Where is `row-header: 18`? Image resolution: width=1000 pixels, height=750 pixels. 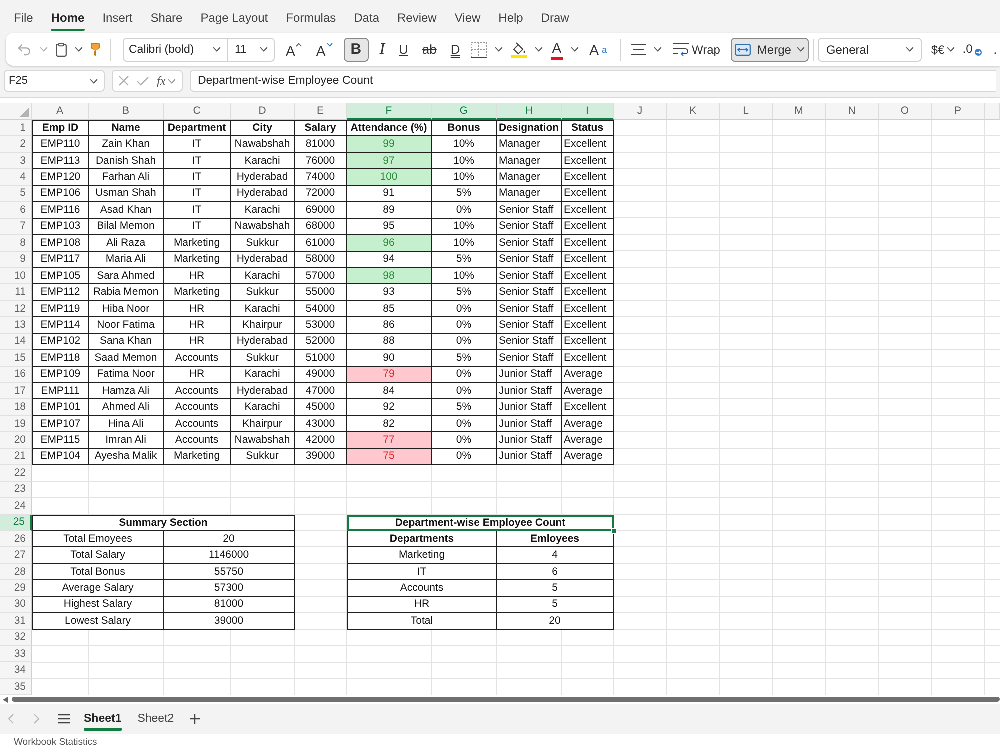
row-header: 18 is located at coordinates (16, 407).